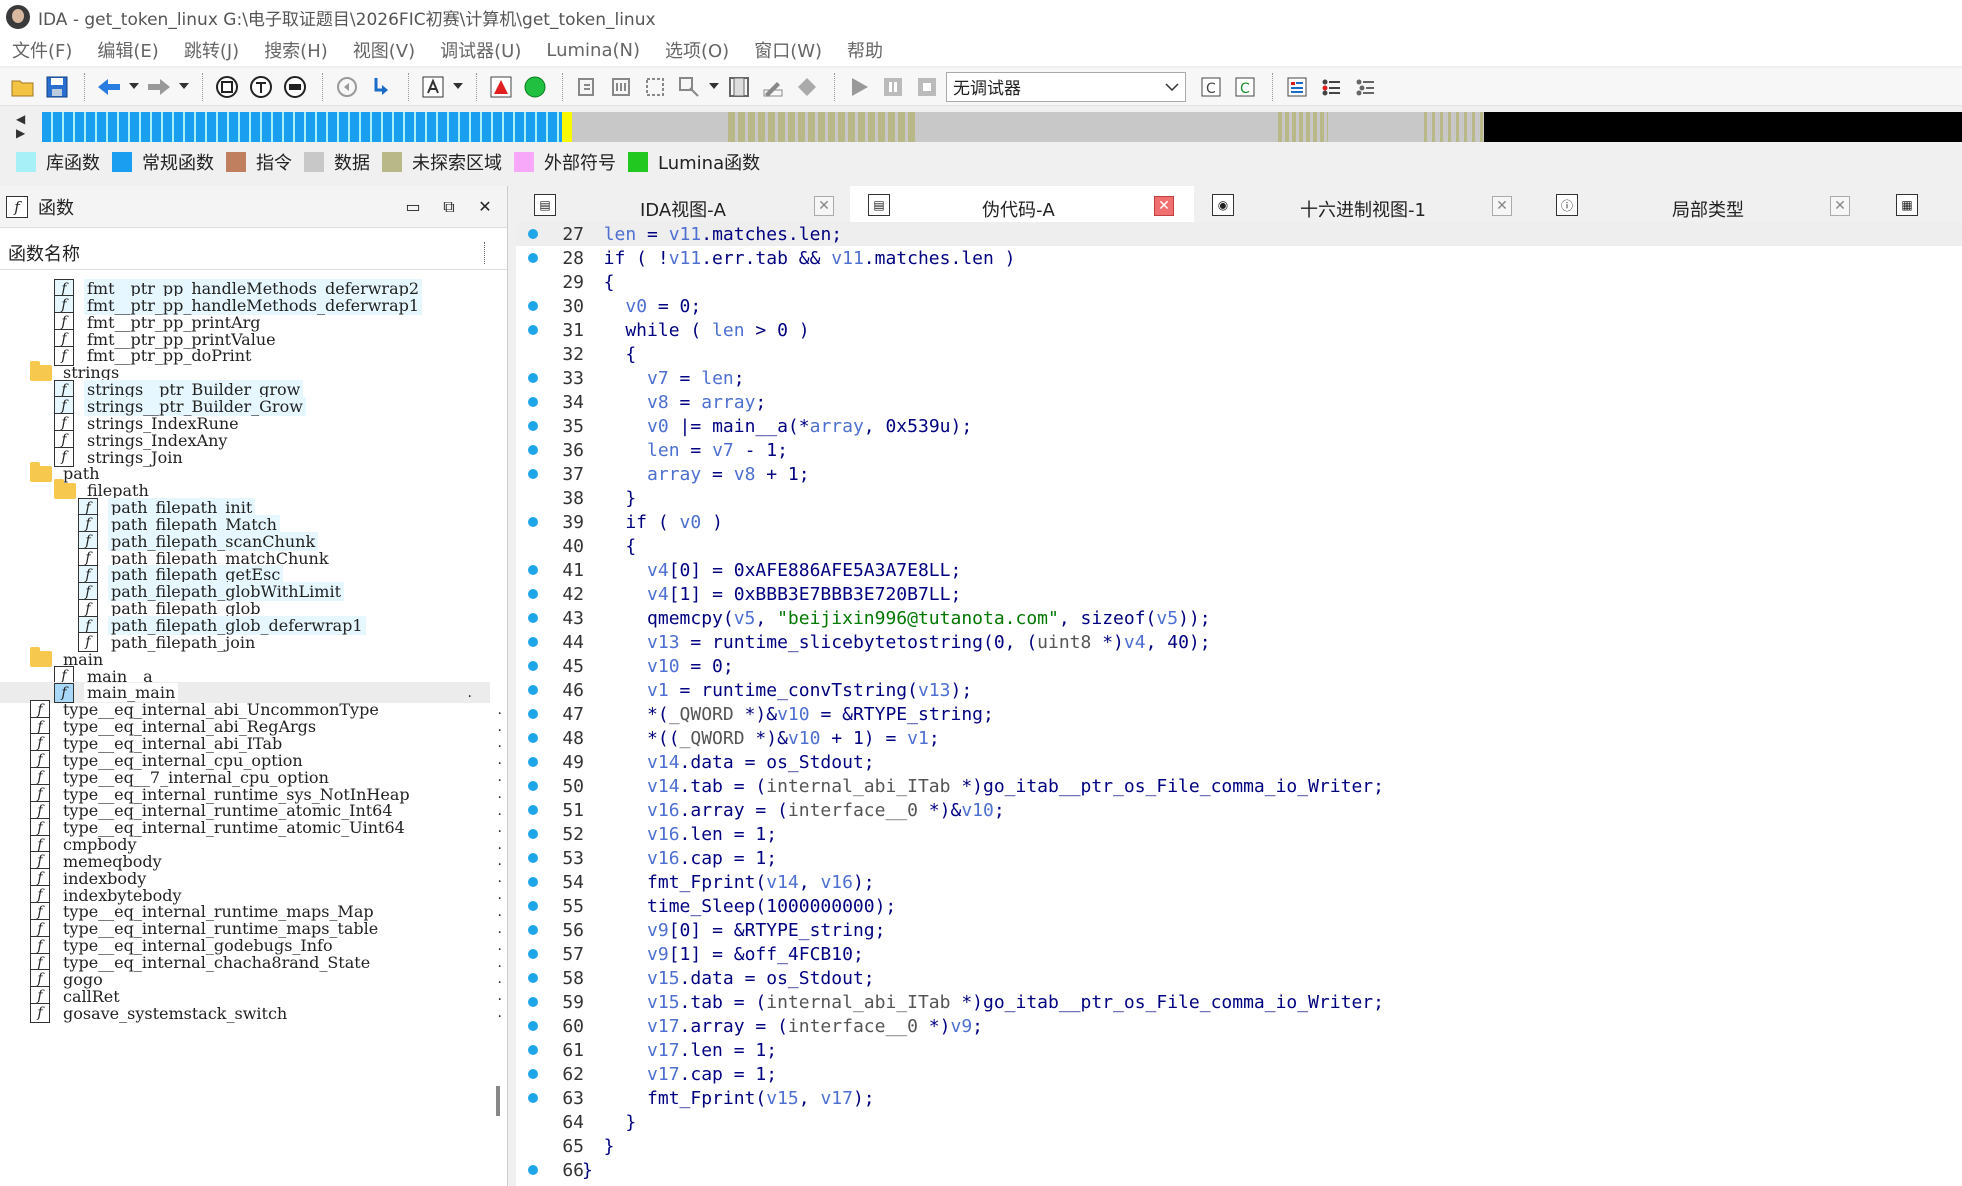  What do you see at coordinates (1239, 402) in the screenshot?
I see `code-line: 34 v8 = array;` at bounding box center [1239, 402].